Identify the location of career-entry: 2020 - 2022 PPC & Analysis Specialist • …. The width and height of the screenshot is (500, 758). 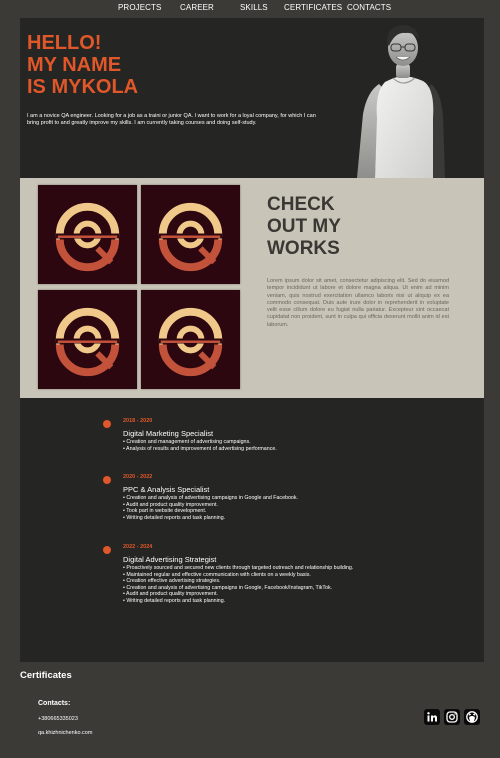
(233, 497).